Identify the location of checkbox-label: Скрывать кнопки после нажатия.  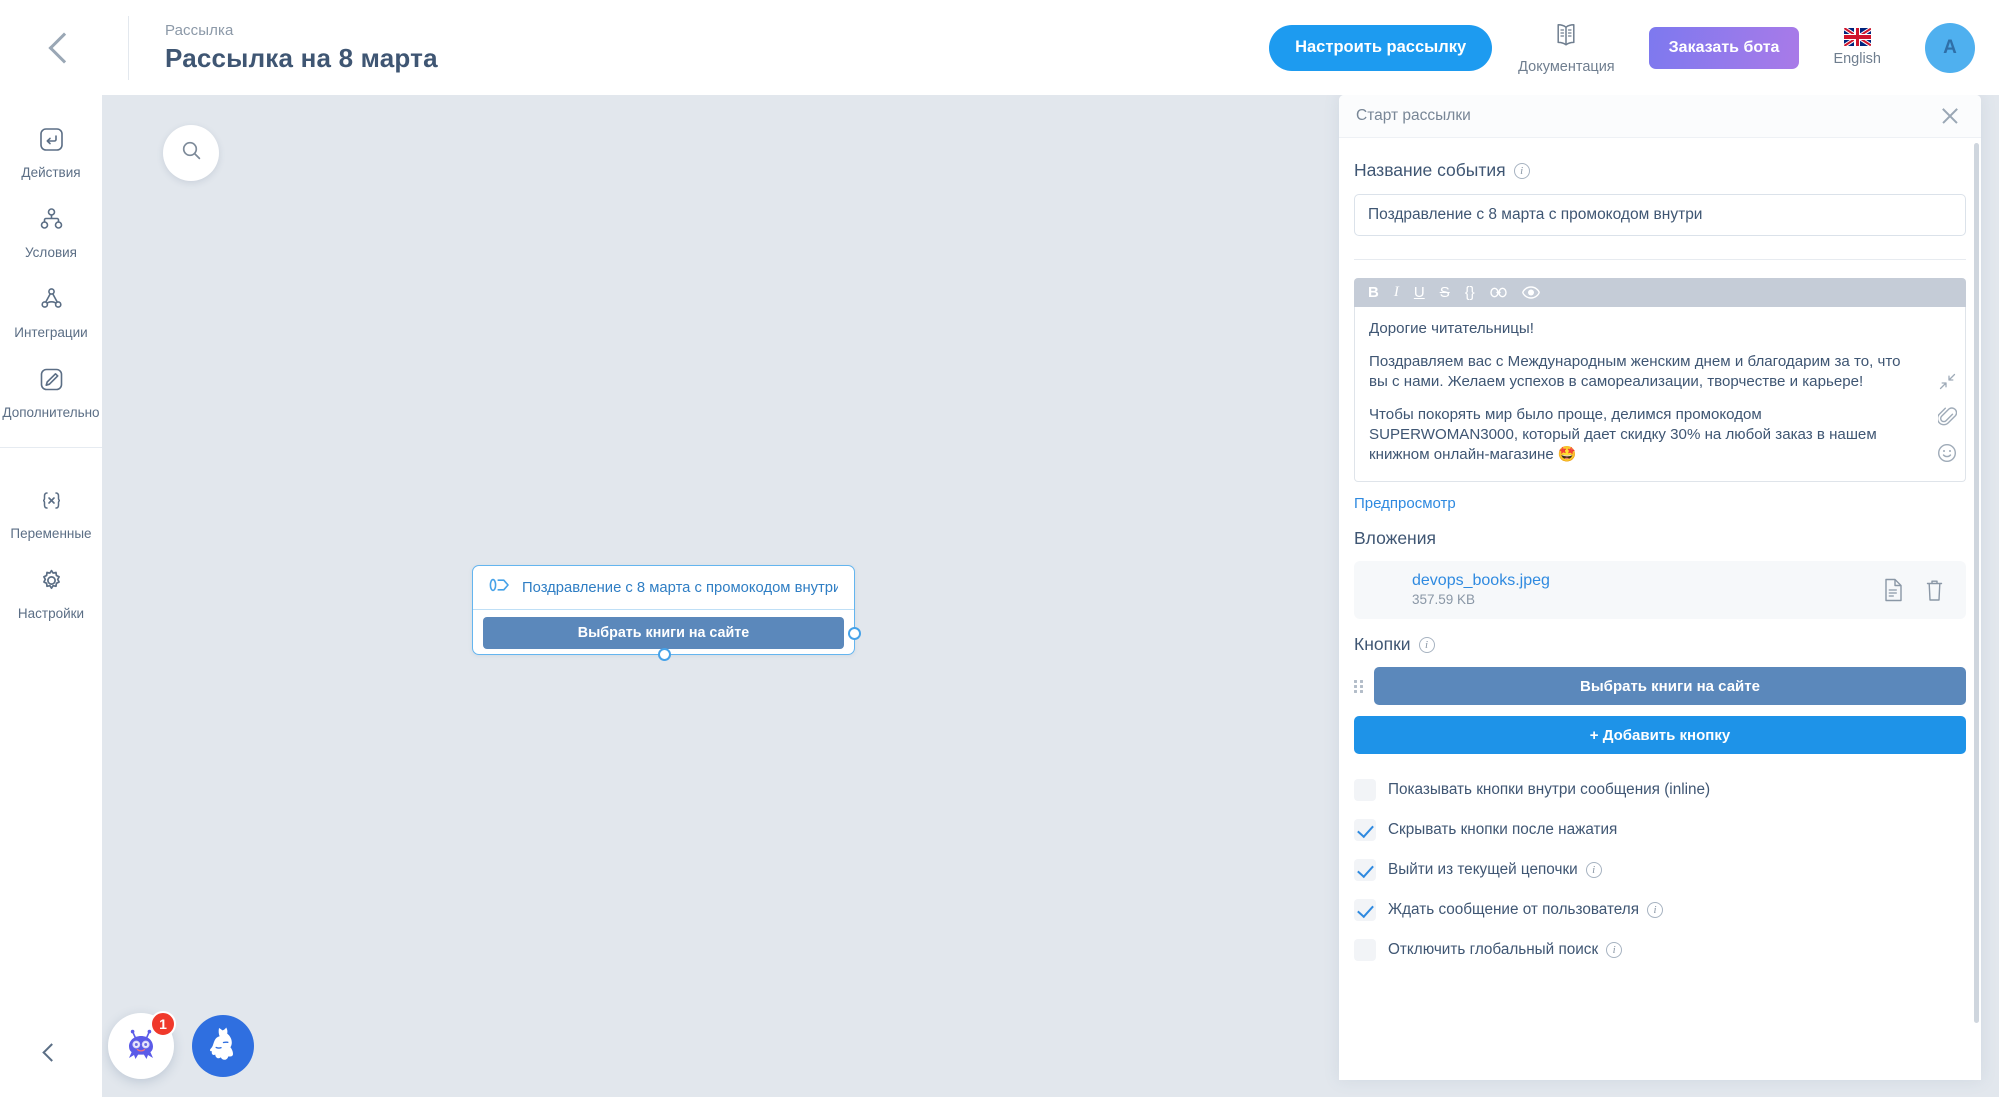
(1502, 830).